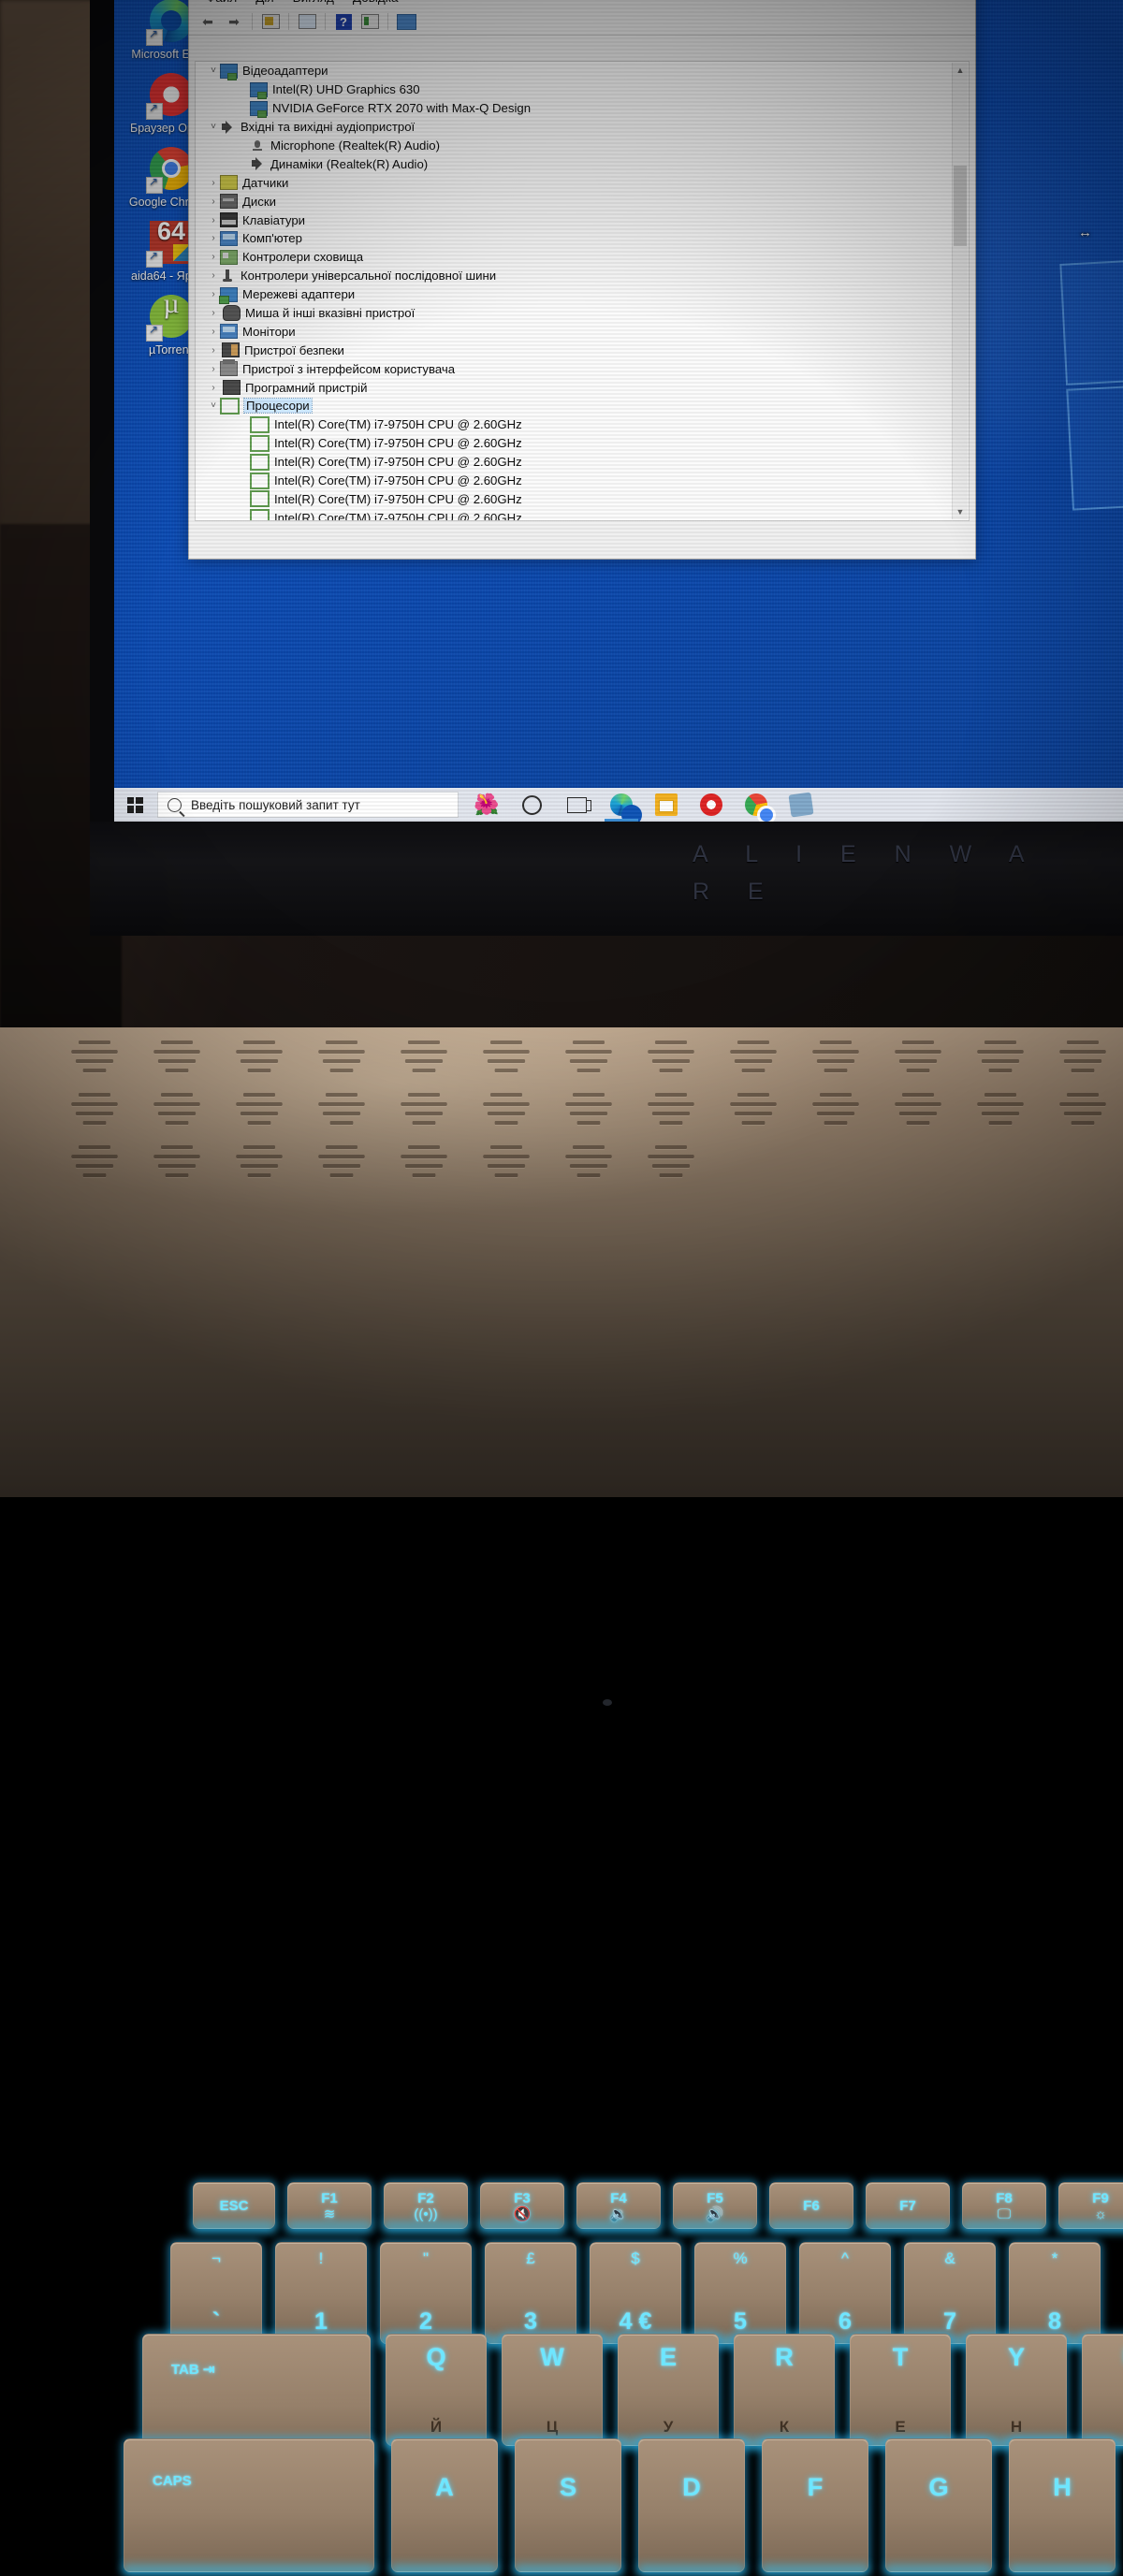 The width and height of the screenshot is (1123, 2576). Describe the element at coordinates (582, 368) in the screenshot. I see `device-tree-row: › Пристрої з інтерфейсом користувача` at that location.